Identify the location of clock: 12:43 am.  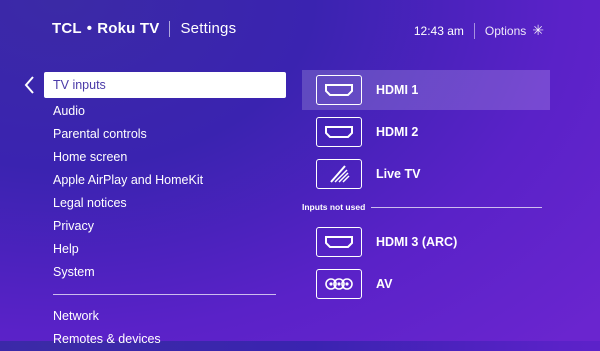
(438, 30).